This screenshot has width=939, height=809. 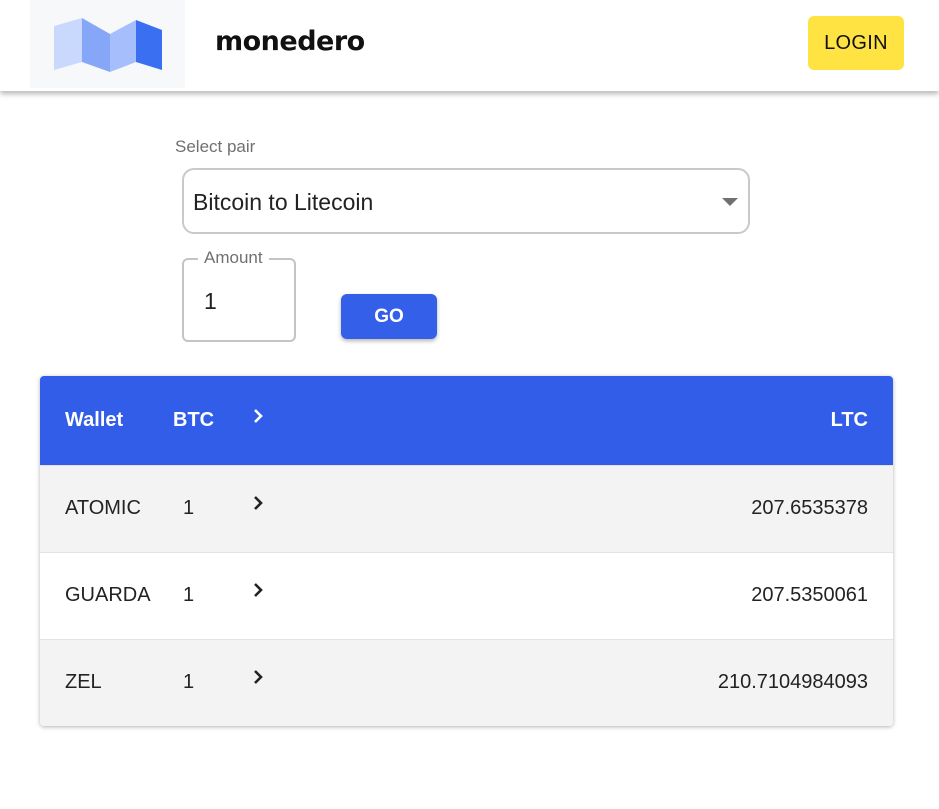 I want to click on converted-amount: 207.6535378, so click(x=809, y=508).